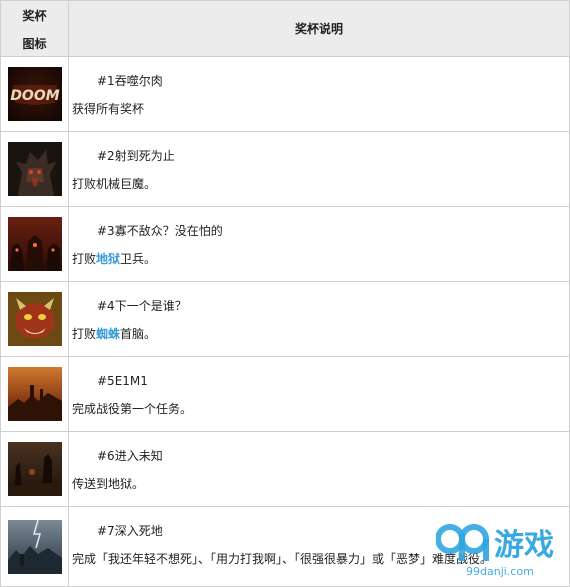 This screenshot has width=570, height=587. I want to click on desc-column-header: 奖杯说明, so click(319, 28).